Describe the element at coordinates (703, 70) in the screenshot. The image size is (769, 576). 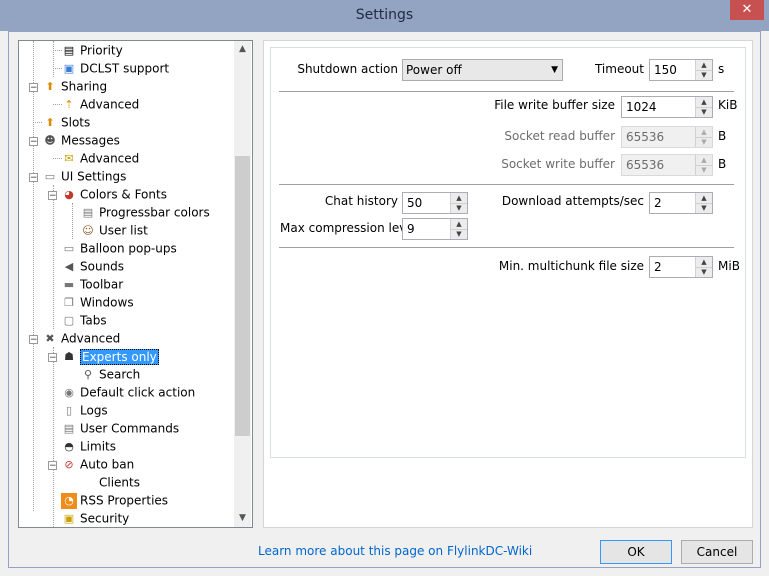
I see `timeout-stepper: ▲ ▼` at that location.